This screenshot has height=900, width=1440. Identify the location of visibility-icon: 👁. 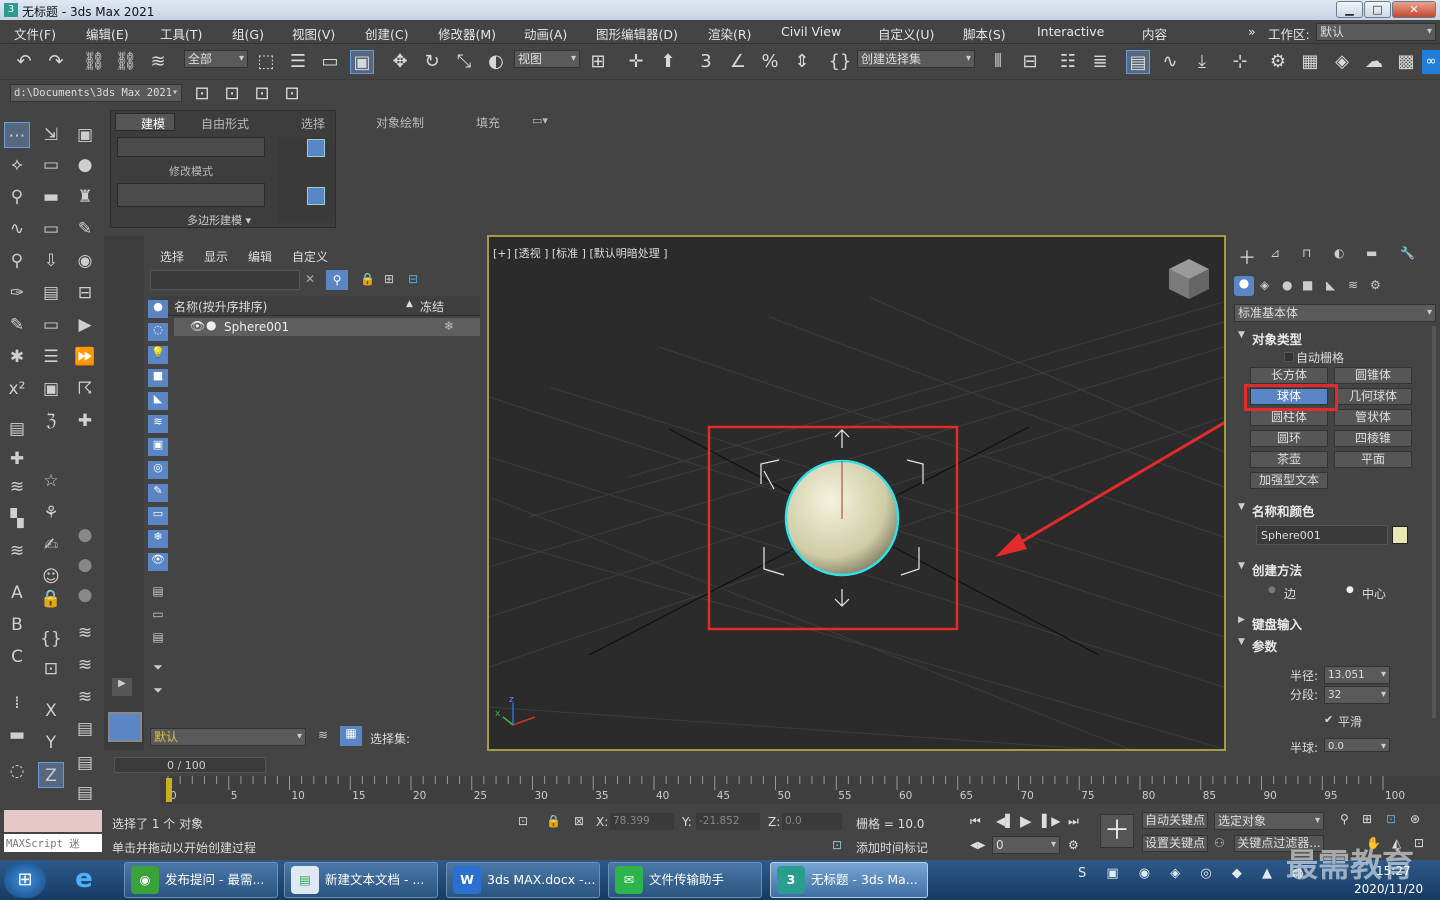
(197, 326).